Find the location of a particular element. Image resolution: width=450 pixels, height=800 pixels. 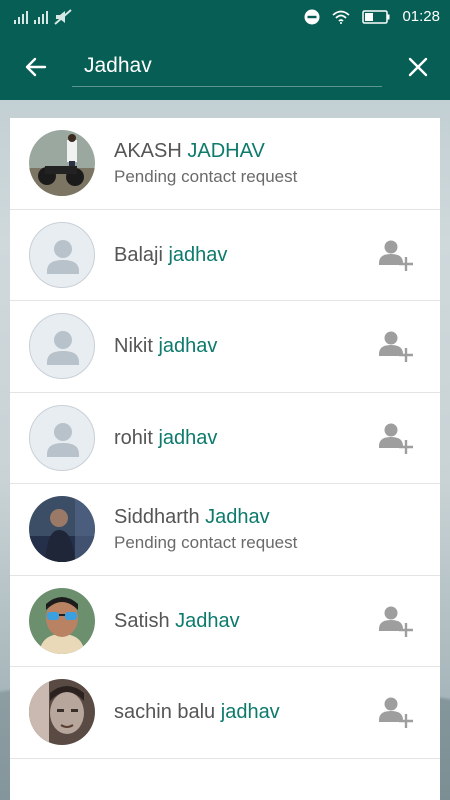

contact-text: Siddharth Jadhav Pending contact request is located at coordinates (277, 529).